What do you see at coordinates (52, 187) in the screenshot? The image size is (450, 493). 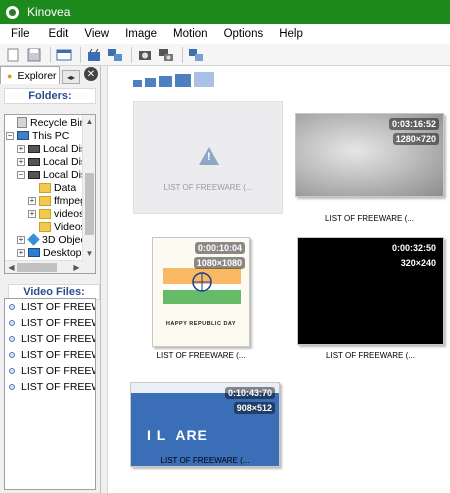 I see `tree-node: Data` at bounding box center [52, 187].